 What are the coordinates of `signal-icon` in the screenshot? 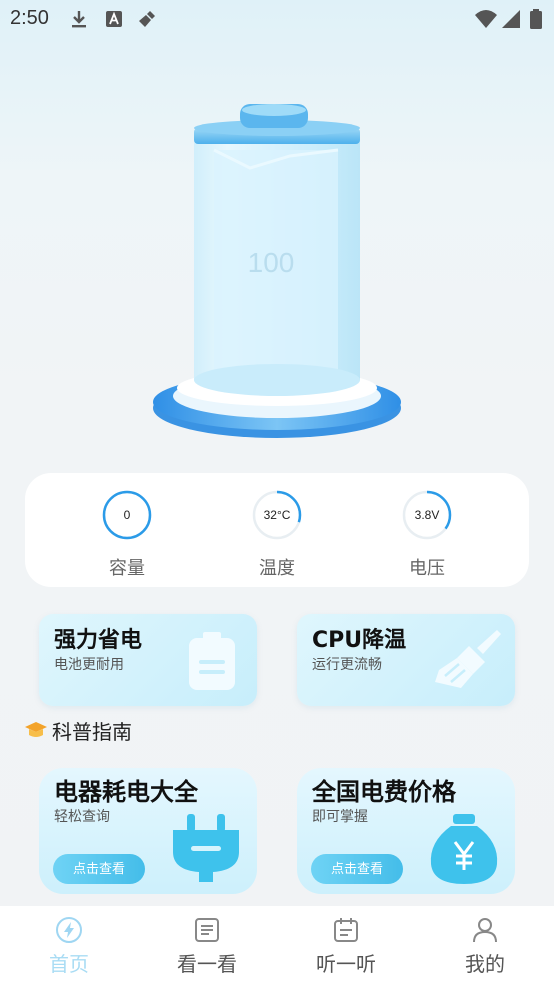 It's located at (511, 19).